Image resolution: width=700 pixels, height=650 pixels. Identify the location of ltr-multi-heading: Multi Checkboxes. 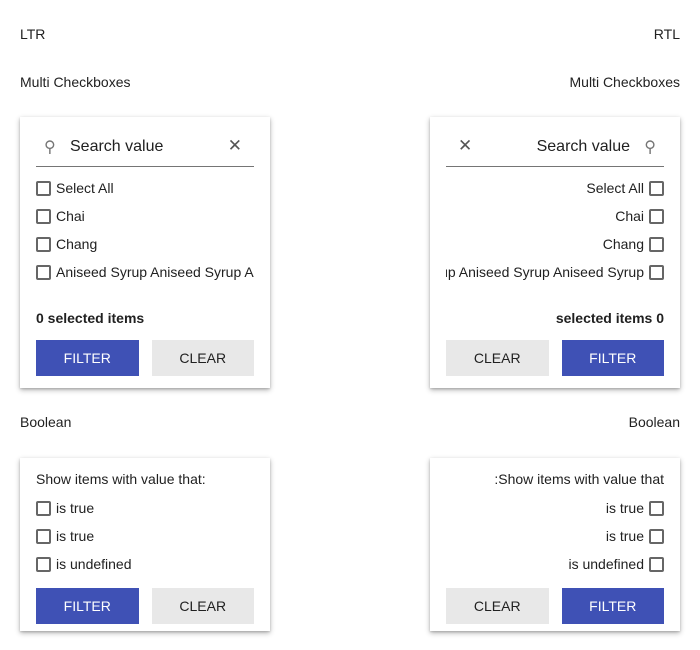
(75, 82).